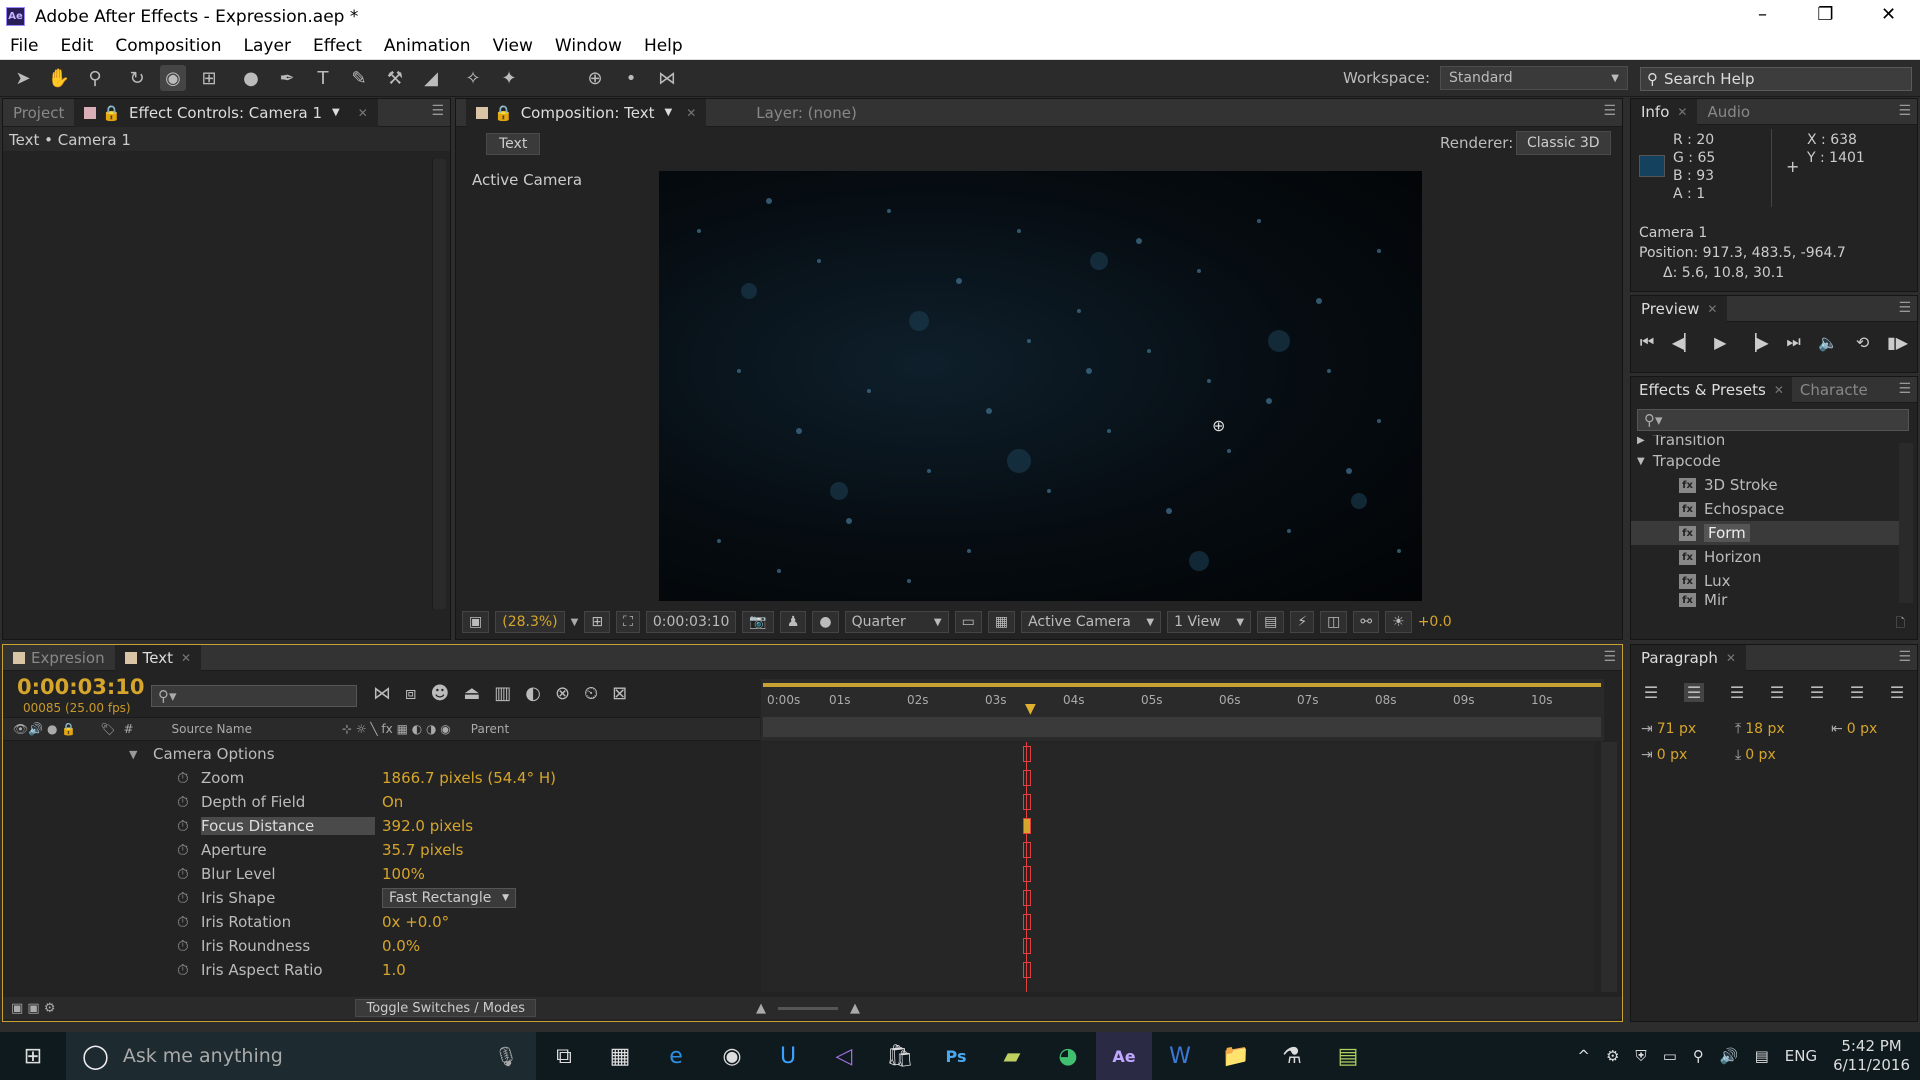  I want to click on space-before-value: 18 px, so click(1764, 729).